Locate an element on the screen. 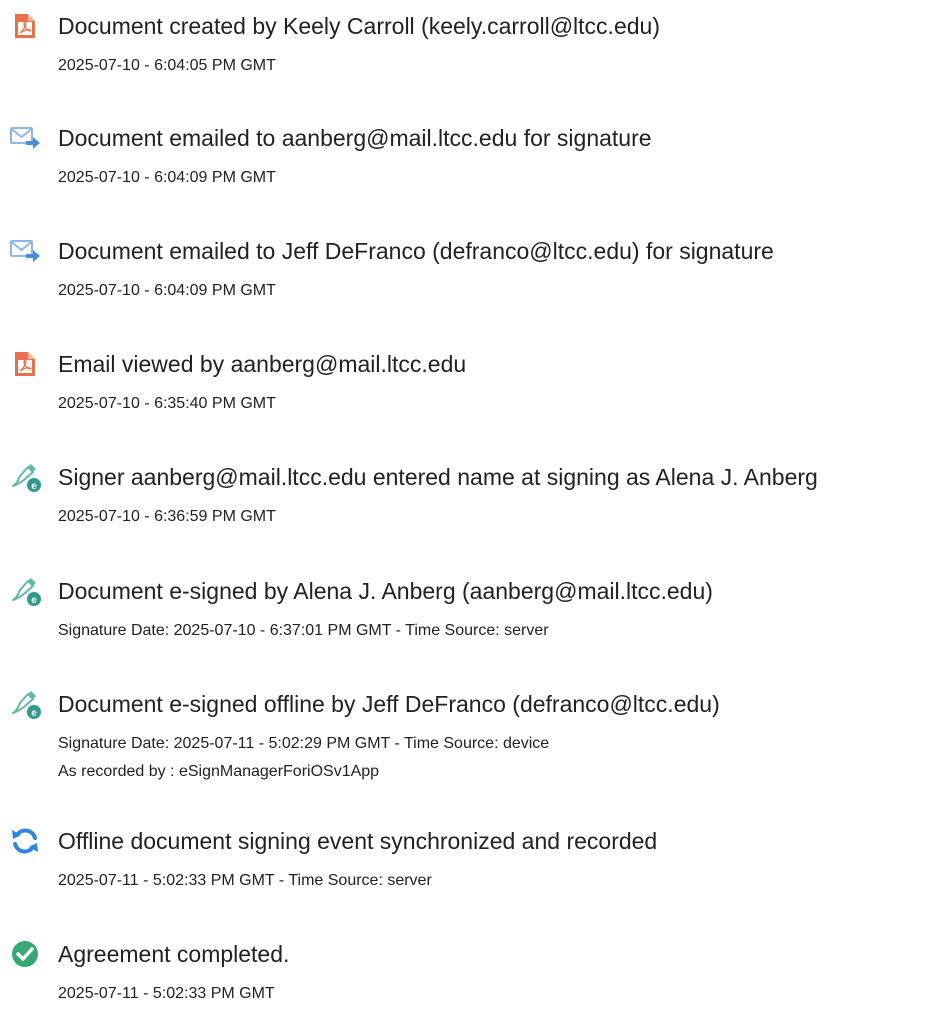 The image size is (941, 1030). event-title: Email viewed by aanberg@mail.ltcc.edu is located at coordinates (262, 364).